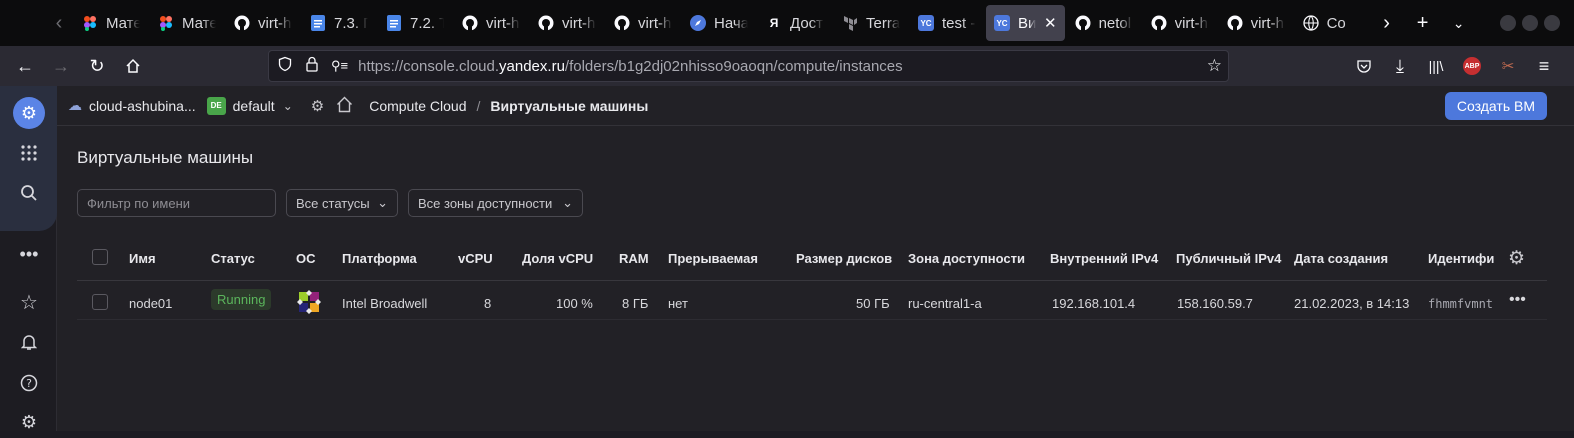 This screenshot has height=438, width=1574. What do you see at coordinates (100, 302) in the screenshot?
I see `row-checkbox` at bounding box center [100, 302].